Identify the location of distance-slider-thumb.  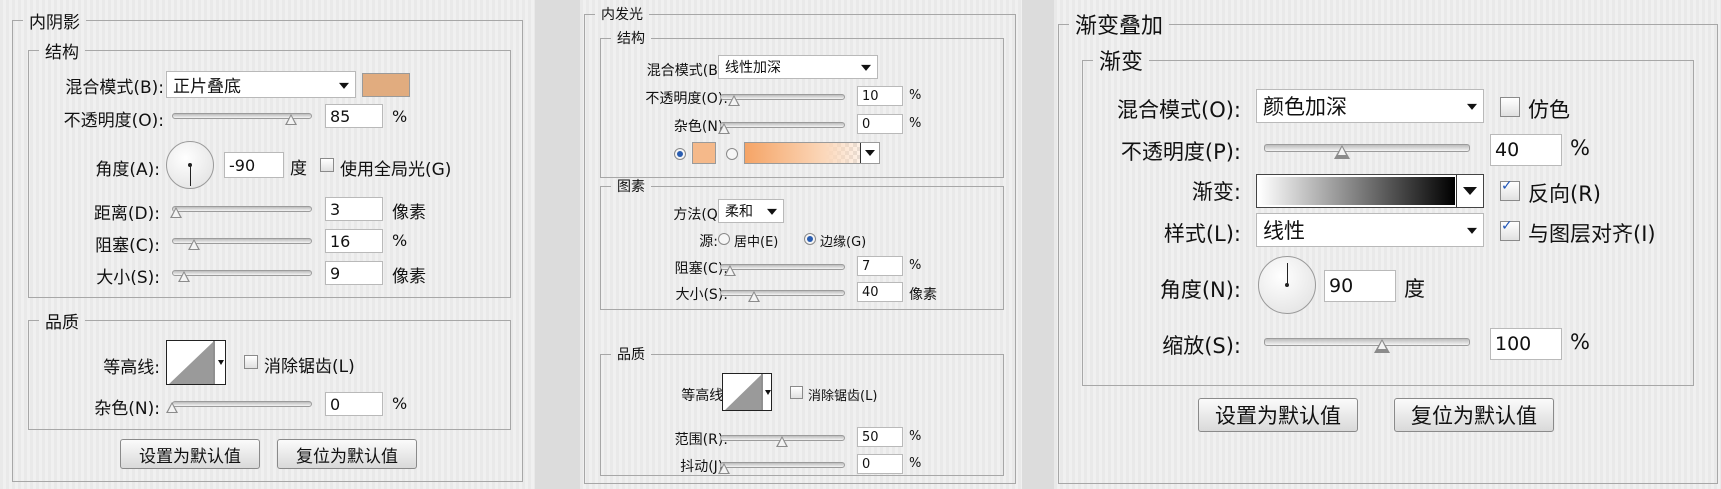
(176, 212).